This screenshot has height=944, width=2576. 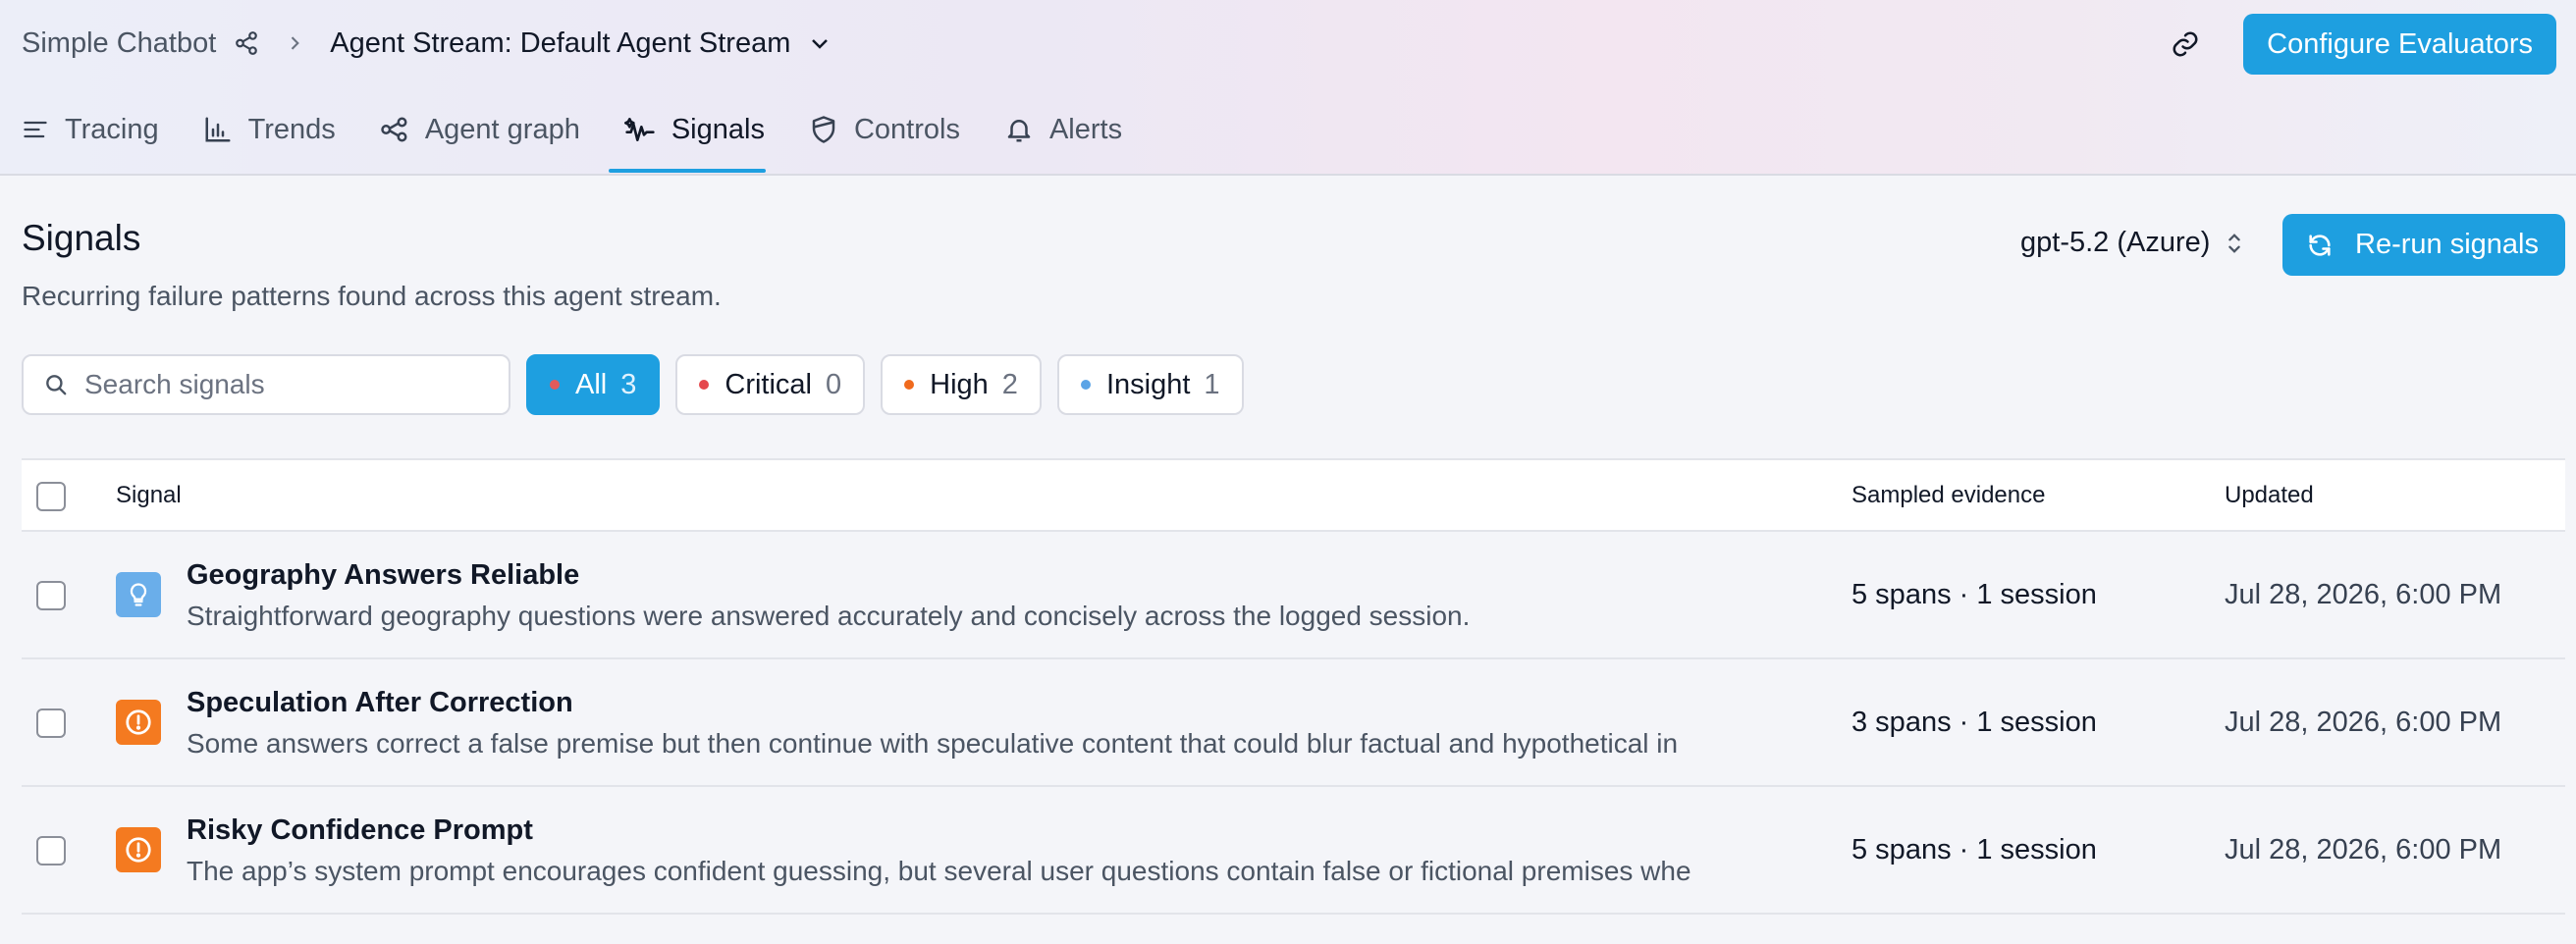 I want to click on signal-title: Geography Answers Reliable, so click(x=383, y=575).